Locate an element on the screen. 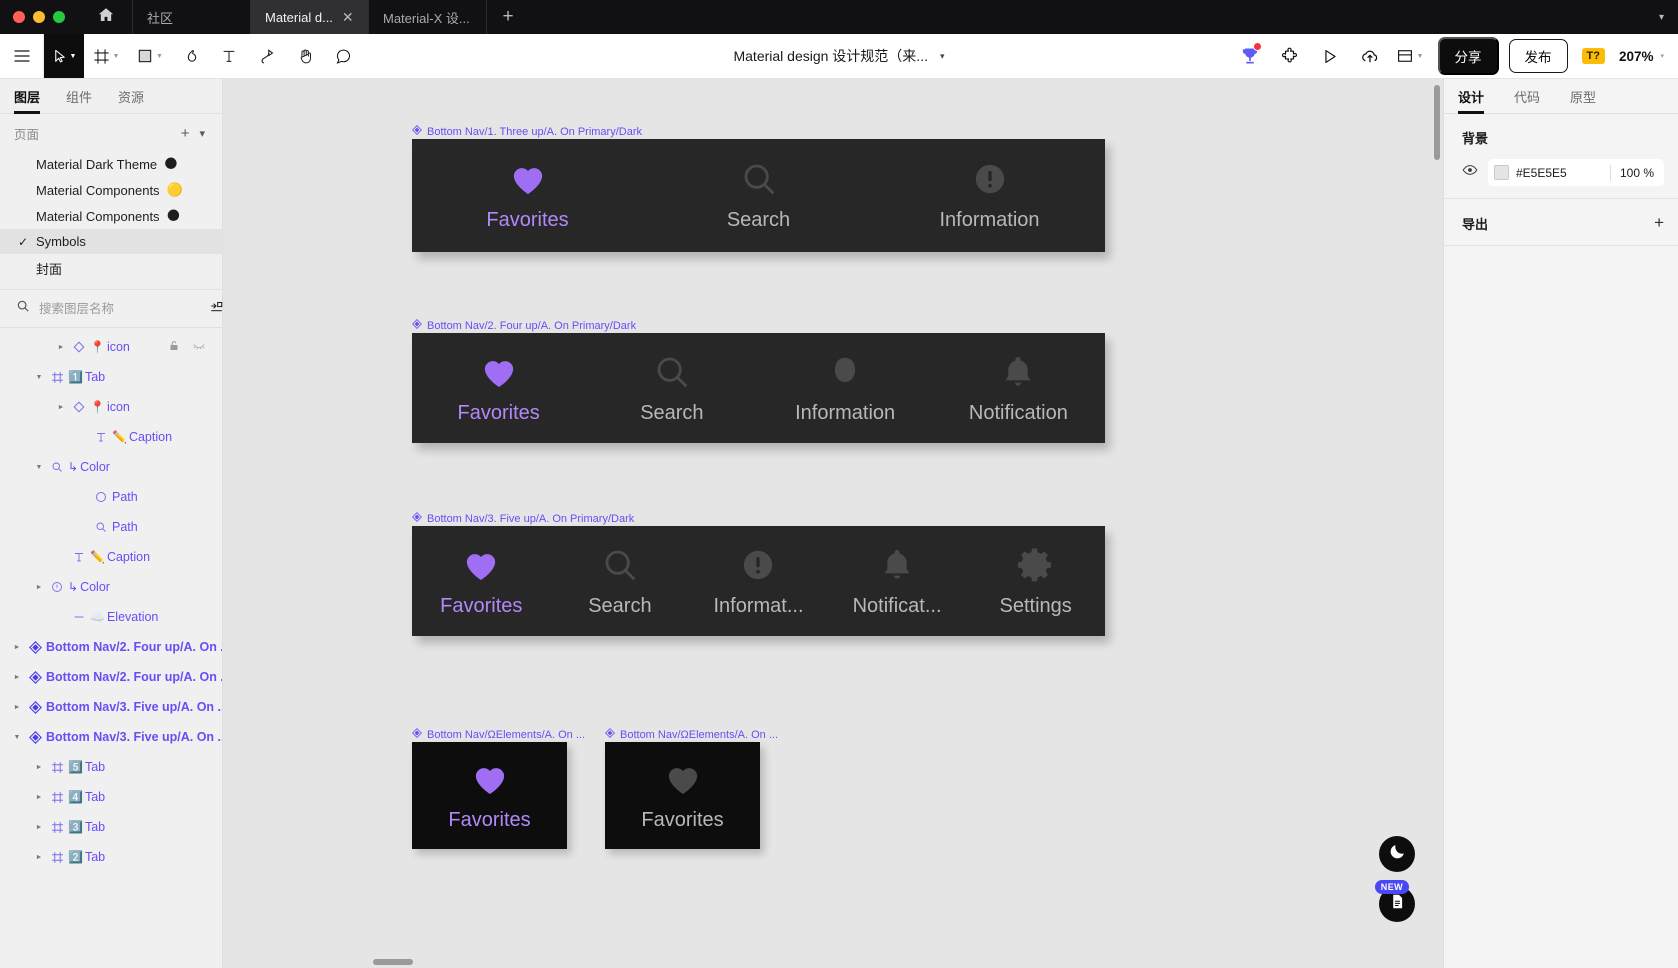 Image resolution: width=1678 pixels, height=968 pixels. rewards-button is located at coordinates (1250, 56).